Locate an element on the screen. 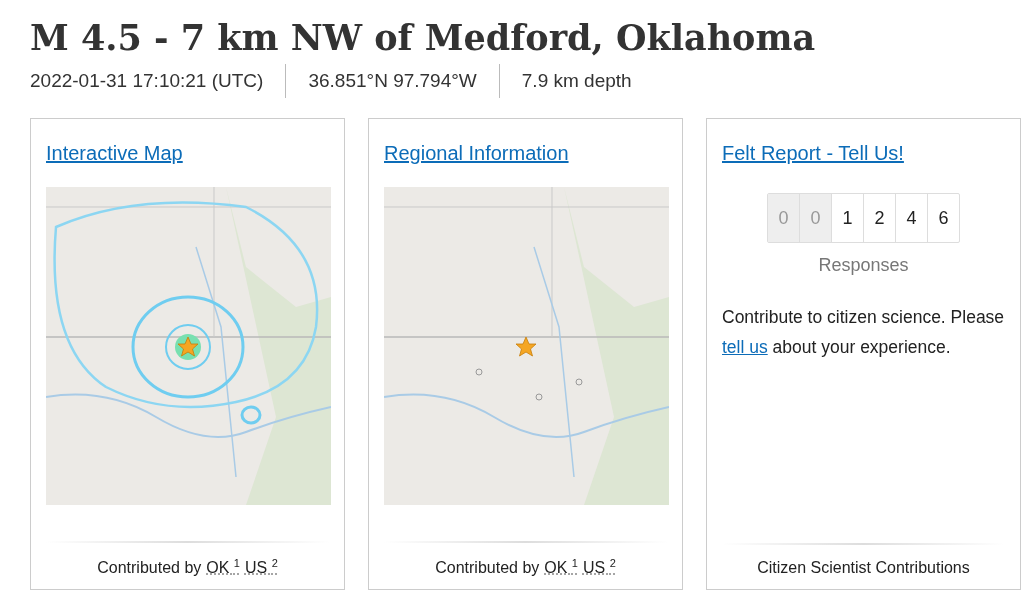  event-detail: 36.851°N 97.794°W is located at coordinates (392, 81).